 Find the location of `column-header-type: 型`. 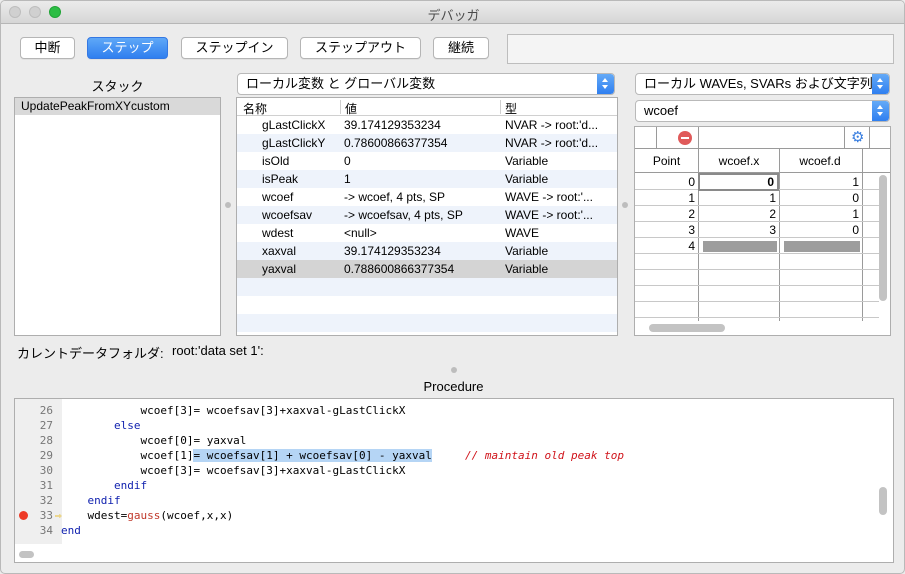

column-header-type: 型 is located at coordinates (511, 108).